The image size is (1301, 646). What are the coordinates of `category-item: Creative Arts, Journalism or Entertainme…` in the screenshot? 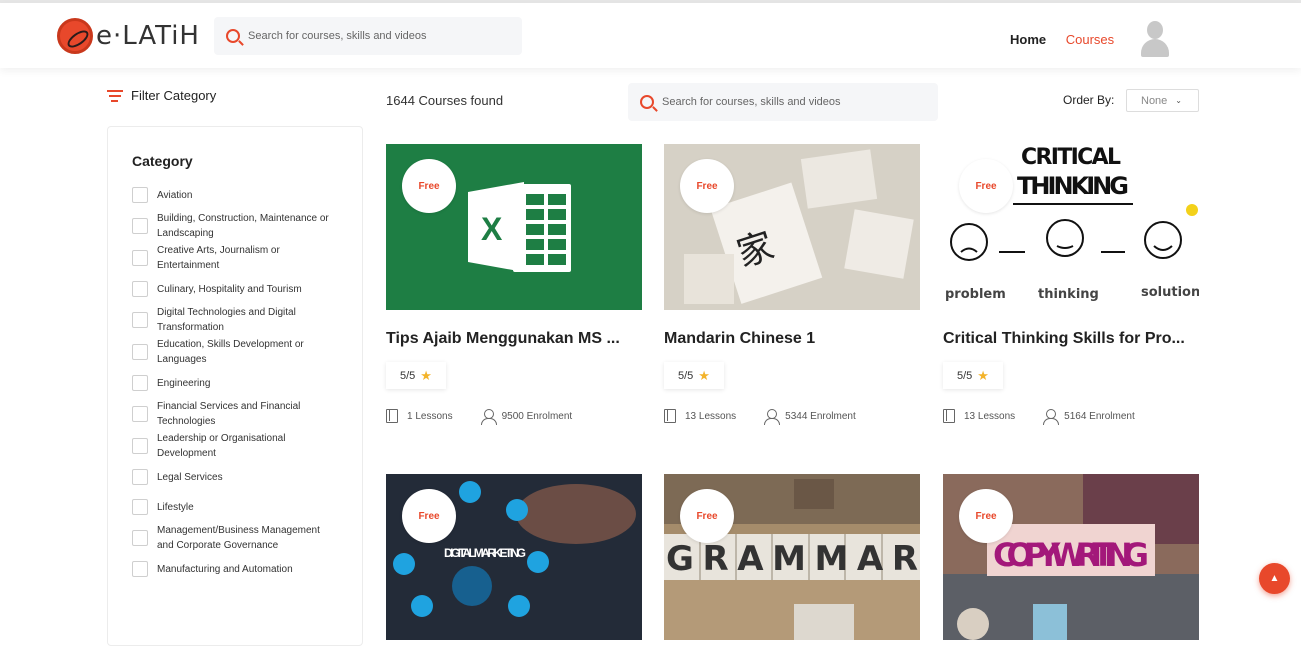 It's located at (235, 258).